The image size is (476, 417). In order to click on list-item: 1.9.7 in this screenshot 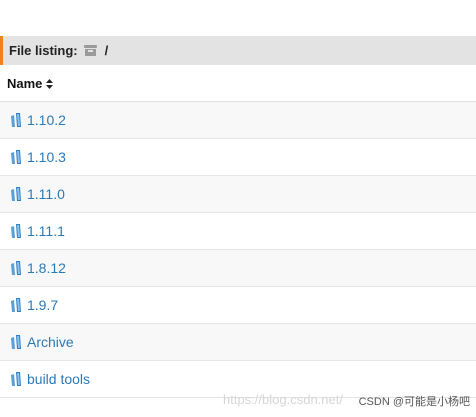, I will do `click(238, 305)`.